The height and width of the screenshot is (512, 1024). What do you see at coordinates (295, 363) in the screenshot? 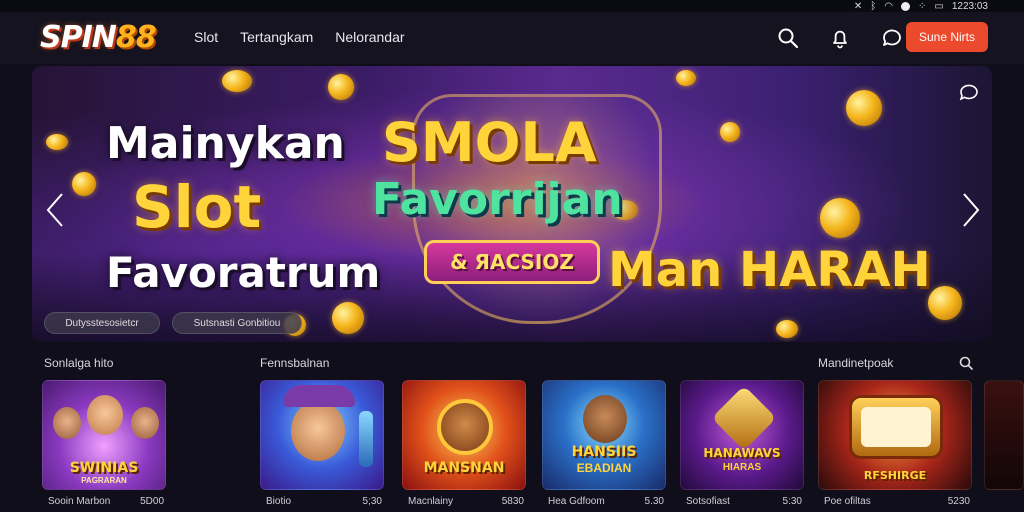
I see `section-title-middle: Fennsbalnan` at bounding box center [295, 363].